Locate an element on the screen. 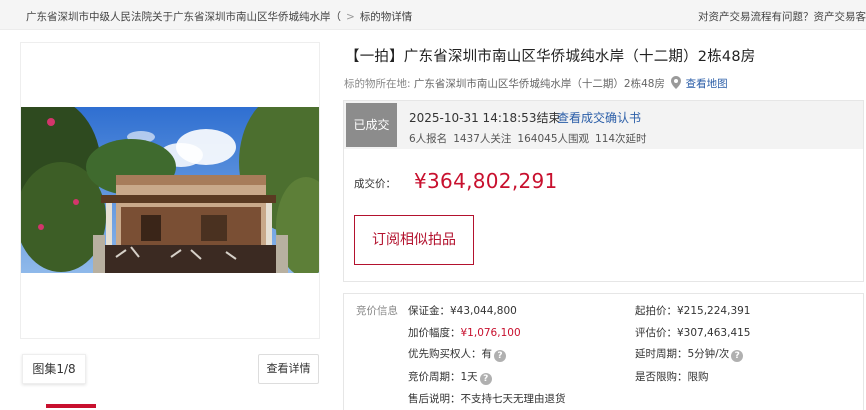 The width and height of the screenshot is (866, 410). view-details-button: 查看详情 is located at coordinates (288, 369).